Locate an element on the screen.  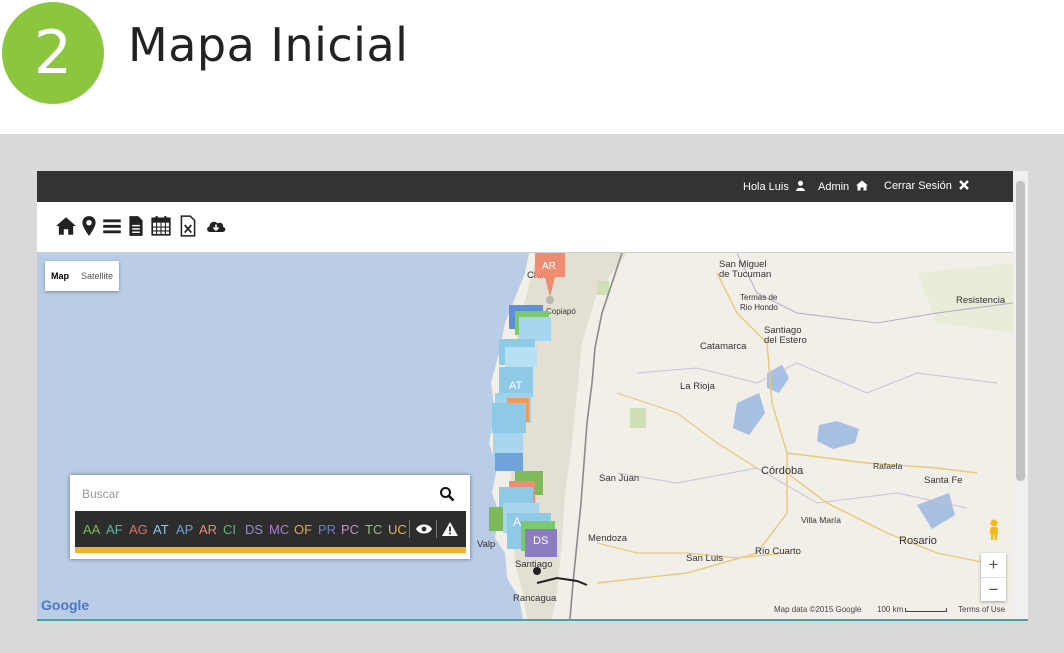
marker-label: AR is located at coordinates (549, 266).